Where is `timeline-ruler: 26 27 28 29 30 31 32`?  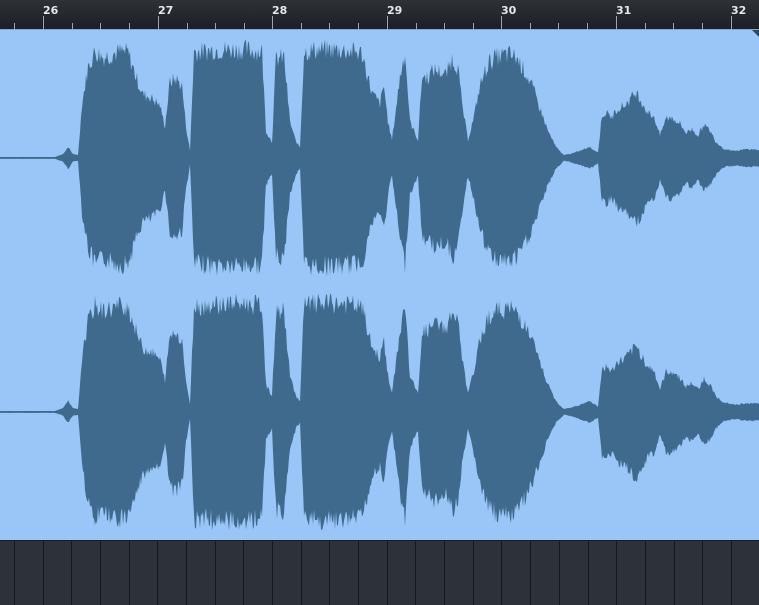
timeline-ruler: 26 27 28 29 30 31 32 is located at coordinates (379, 15).